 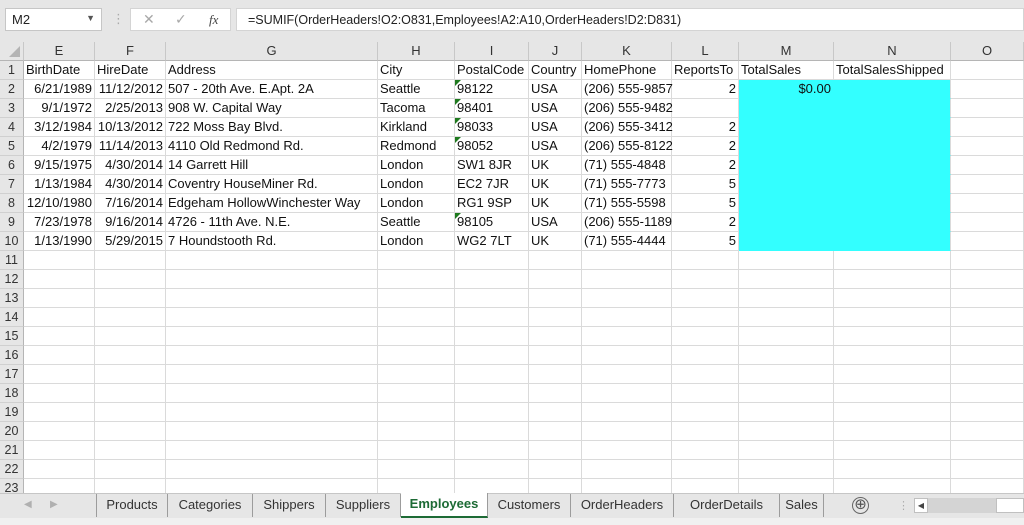 I want to click on cell-m17, so click(x=786, y=374).